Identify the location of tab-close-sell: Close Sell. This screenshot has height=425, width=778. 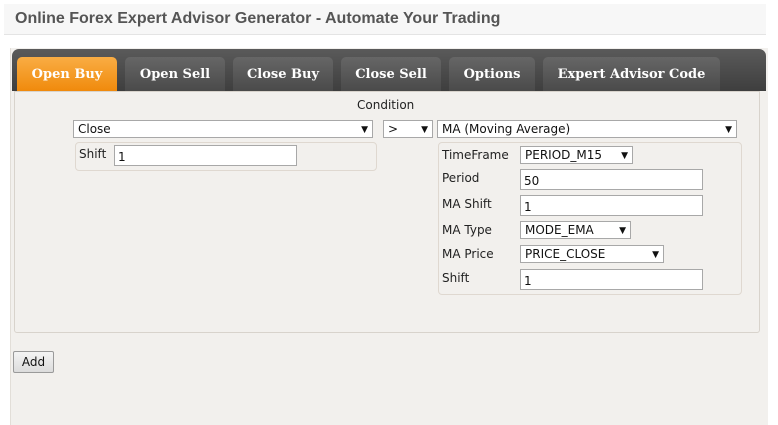
(391, 74).